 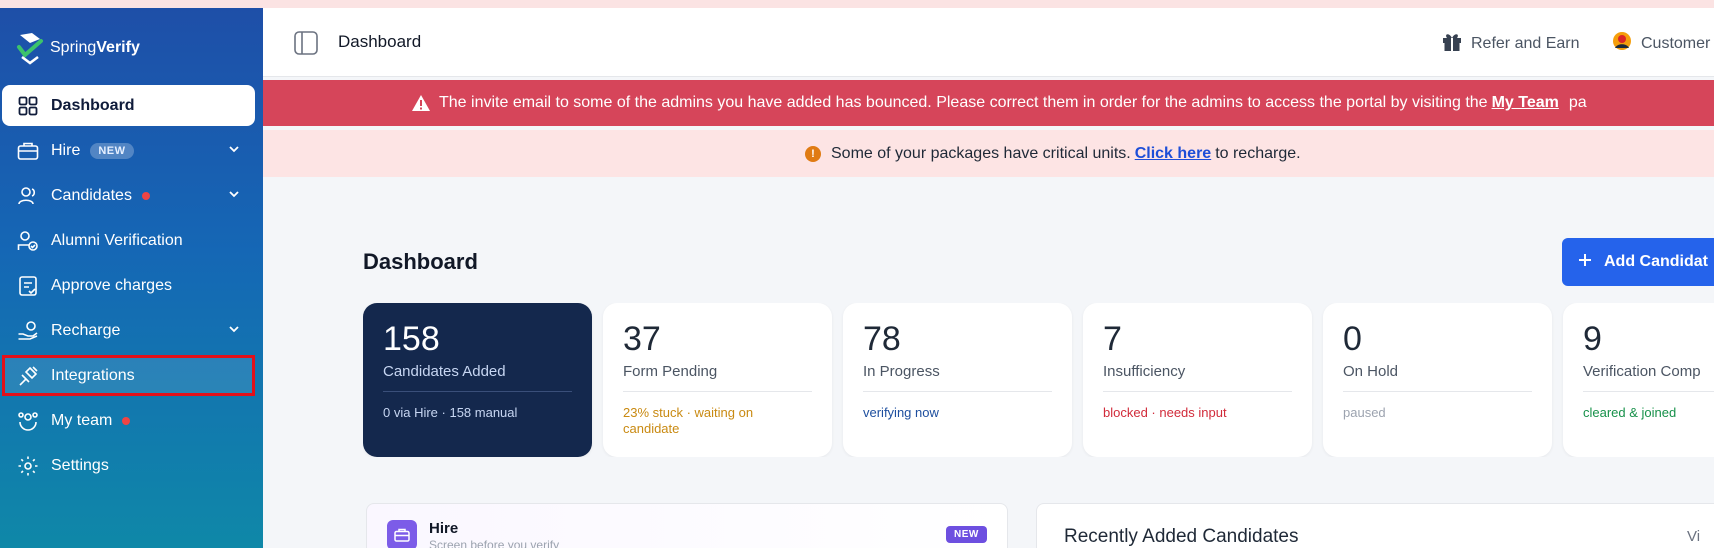 What do you see at coordinates (813, 153) in the screenshot?
I see `exclamation-icon: !` at bounding box center [813, 153].